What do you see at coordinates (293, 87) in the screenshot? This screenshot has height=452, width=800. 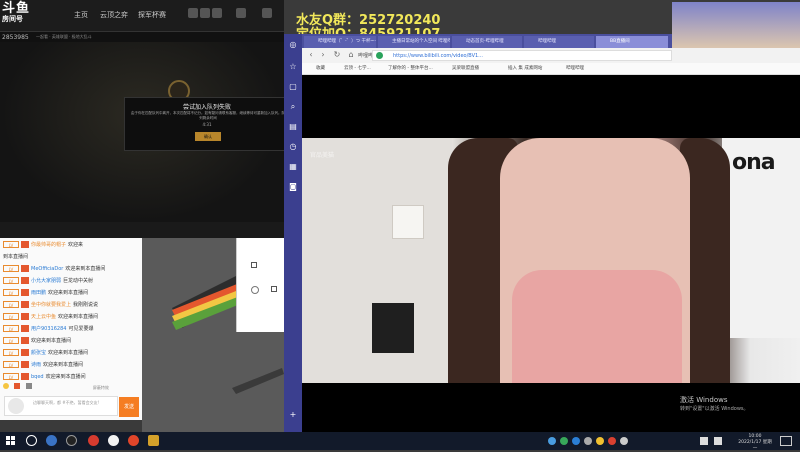 I see `bookmark-icon: ▢` at bounding box center [293, 87].